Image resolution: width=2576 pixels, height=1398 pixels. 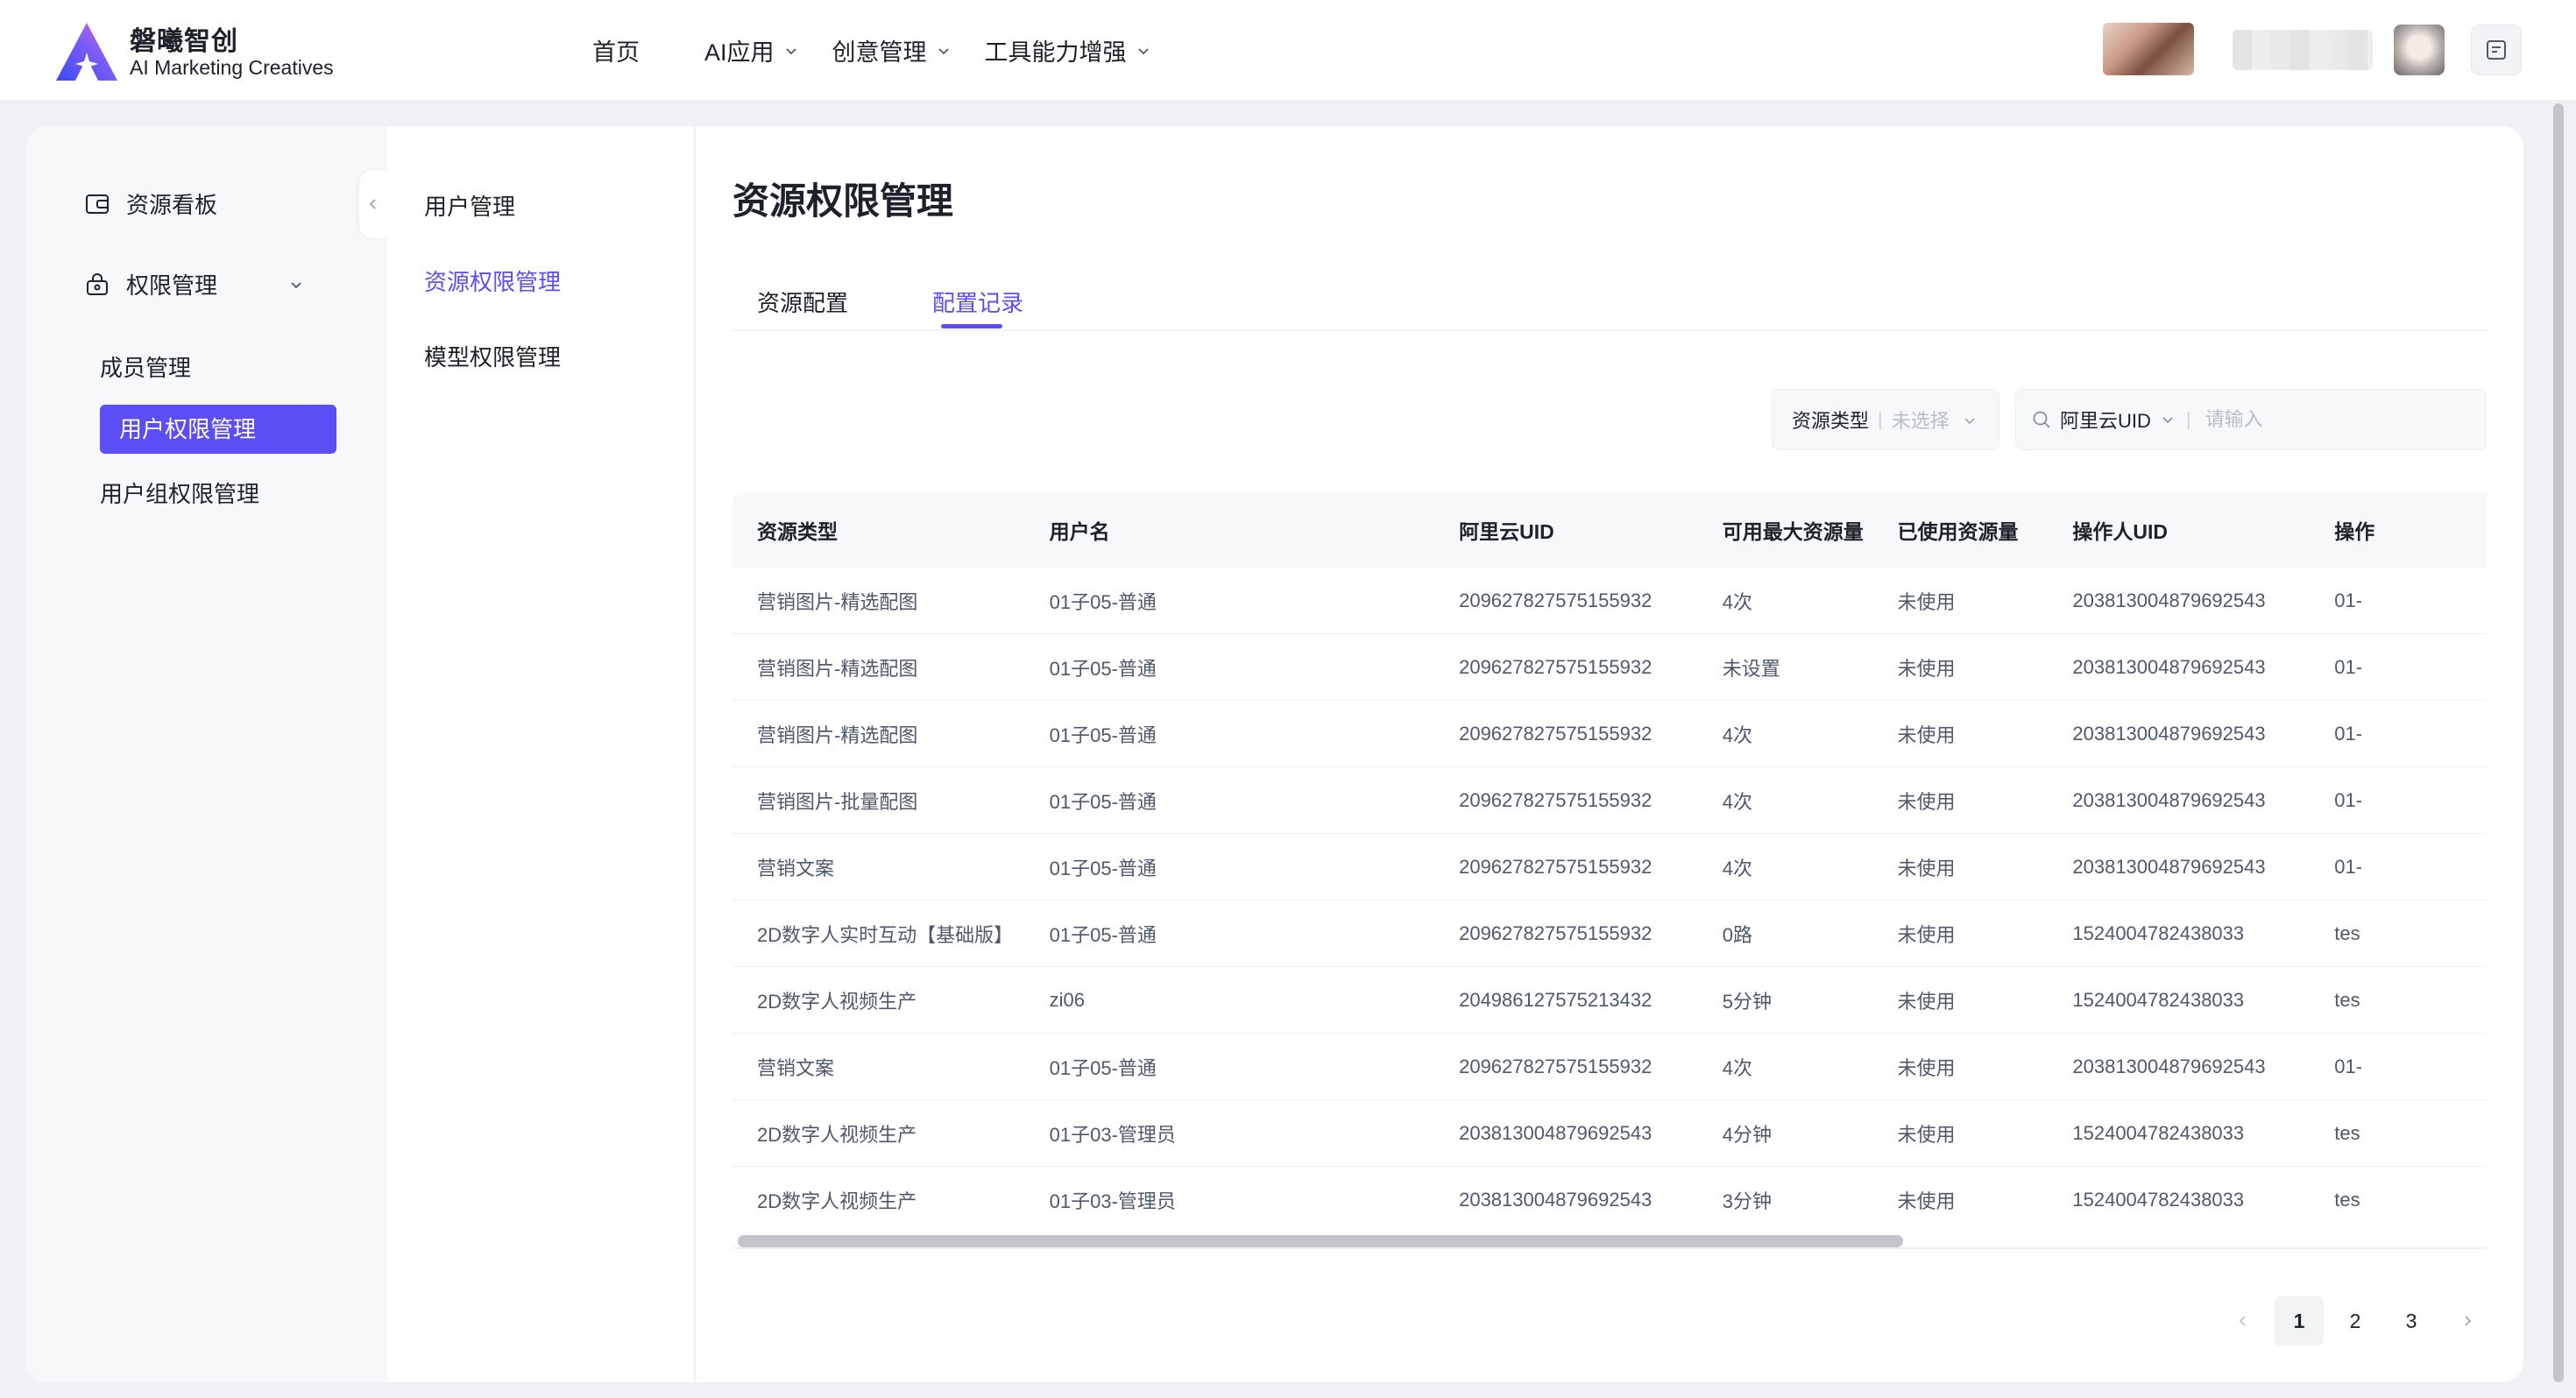 I want to click on tab-bar: 资源配置 配置记录, so click(x=1609, y=303).